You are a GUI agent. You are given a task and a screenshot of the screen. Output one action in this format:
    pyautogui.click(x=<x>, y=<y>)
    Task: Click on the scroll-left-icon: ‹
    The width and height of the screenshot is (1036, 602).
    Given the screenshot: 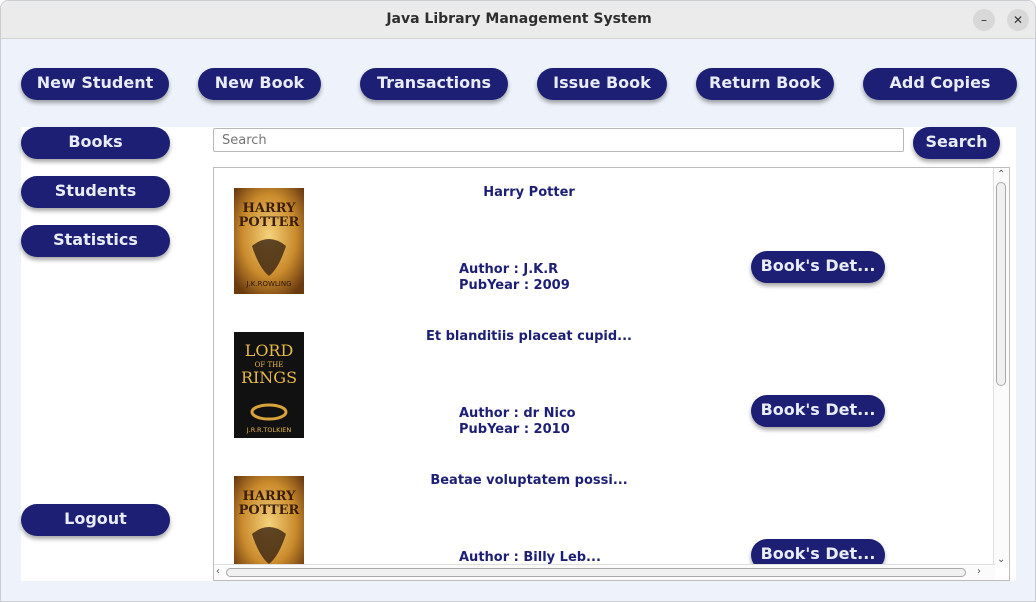 What is the action you would take?
    pyautogui.click(x=218, y=572)
    